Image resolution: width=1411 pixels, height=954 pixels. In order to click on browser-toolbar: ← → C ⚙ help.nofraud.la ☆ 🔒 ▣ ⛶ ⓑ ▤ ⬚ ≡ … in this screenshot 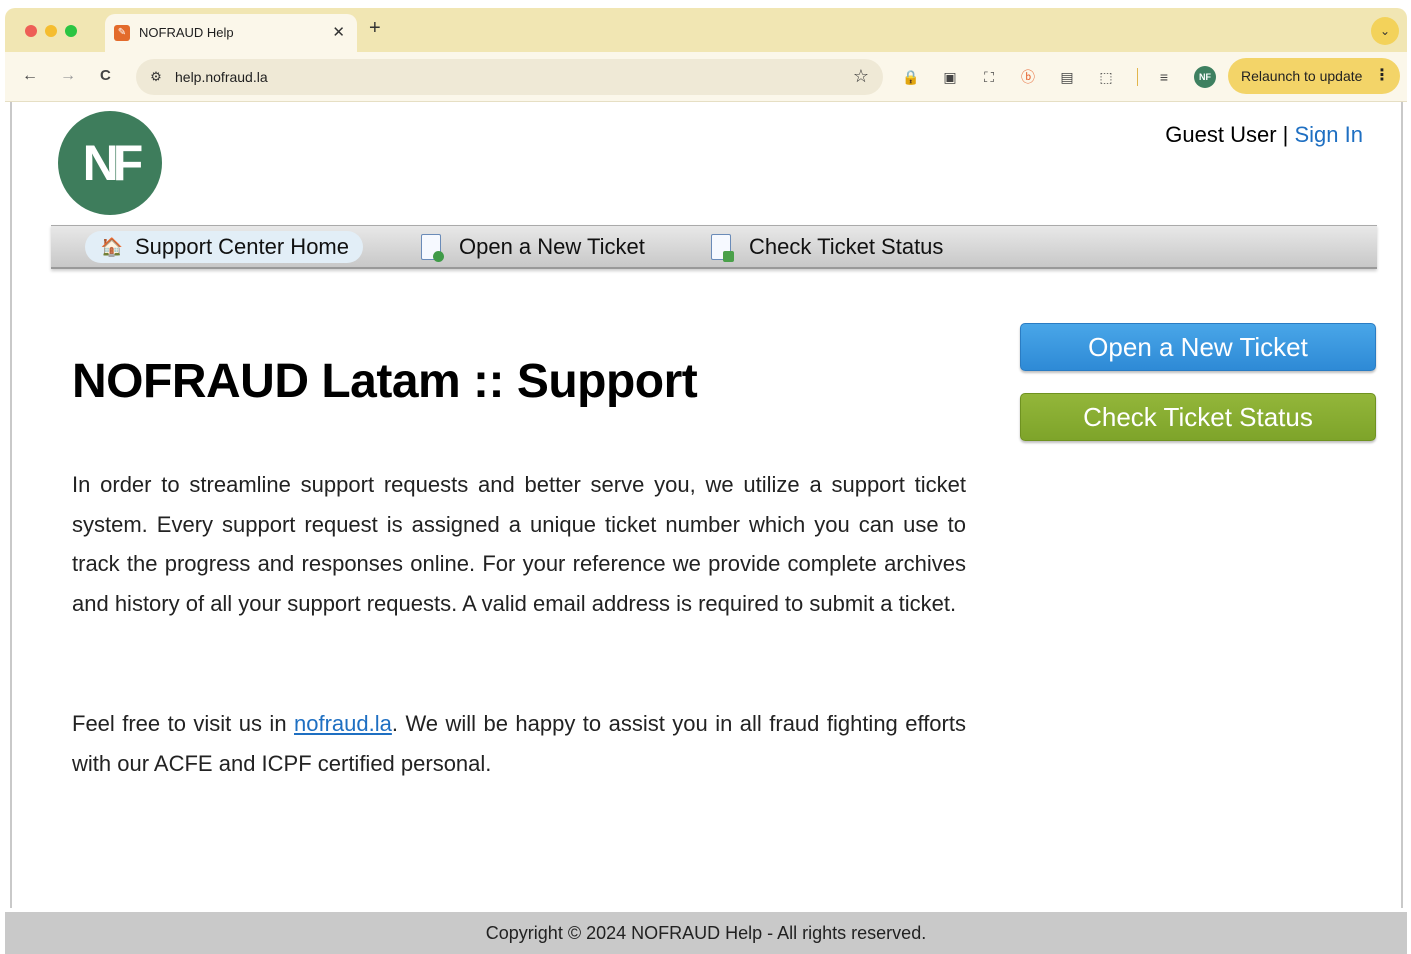, I will do `click(706, 77)`.